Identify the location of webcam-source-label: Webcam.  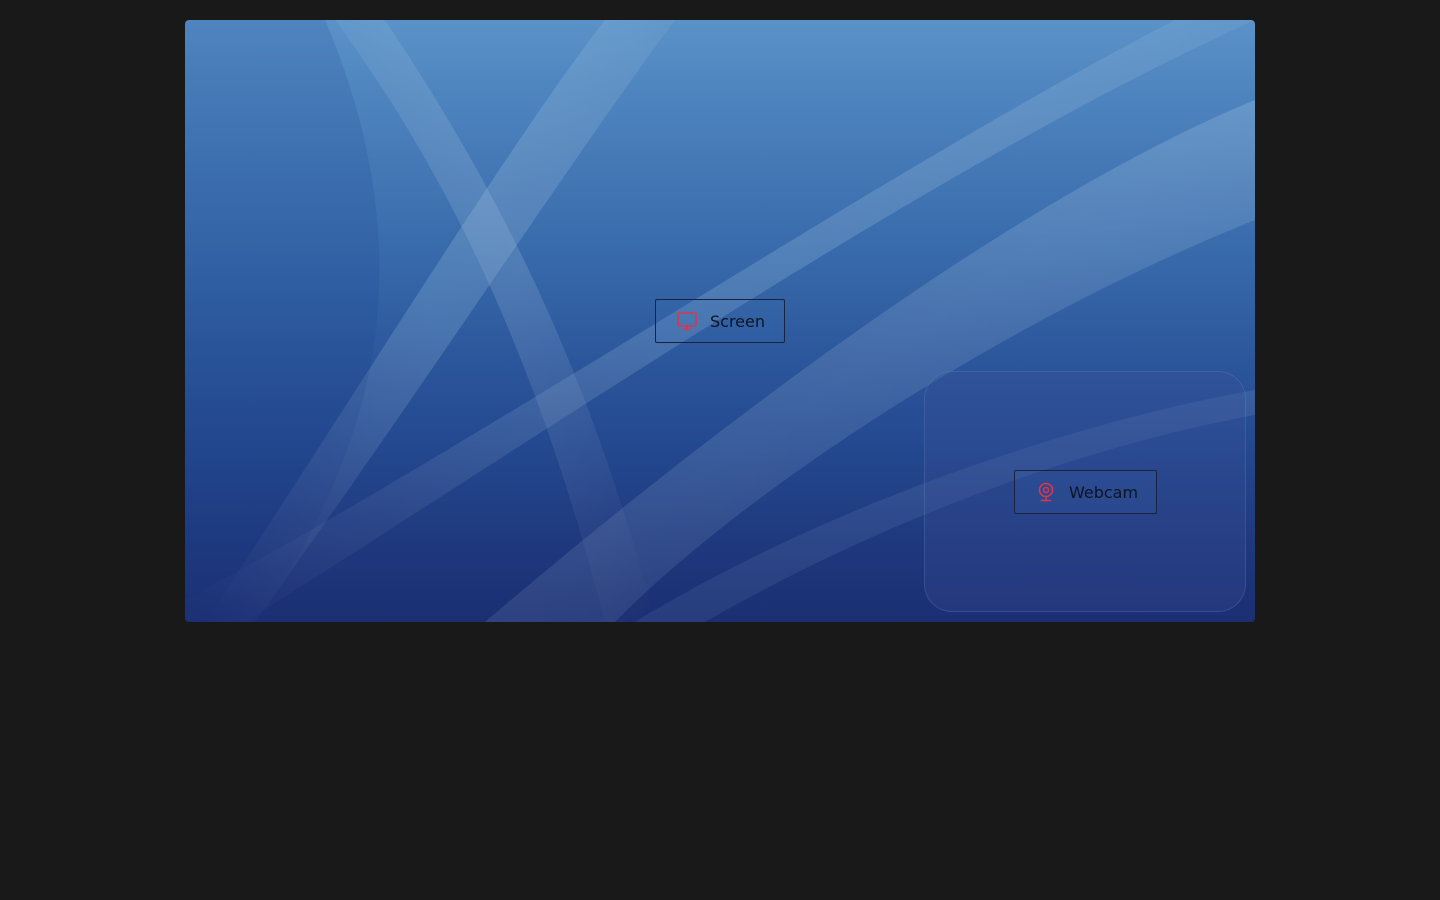
(1104, 492).